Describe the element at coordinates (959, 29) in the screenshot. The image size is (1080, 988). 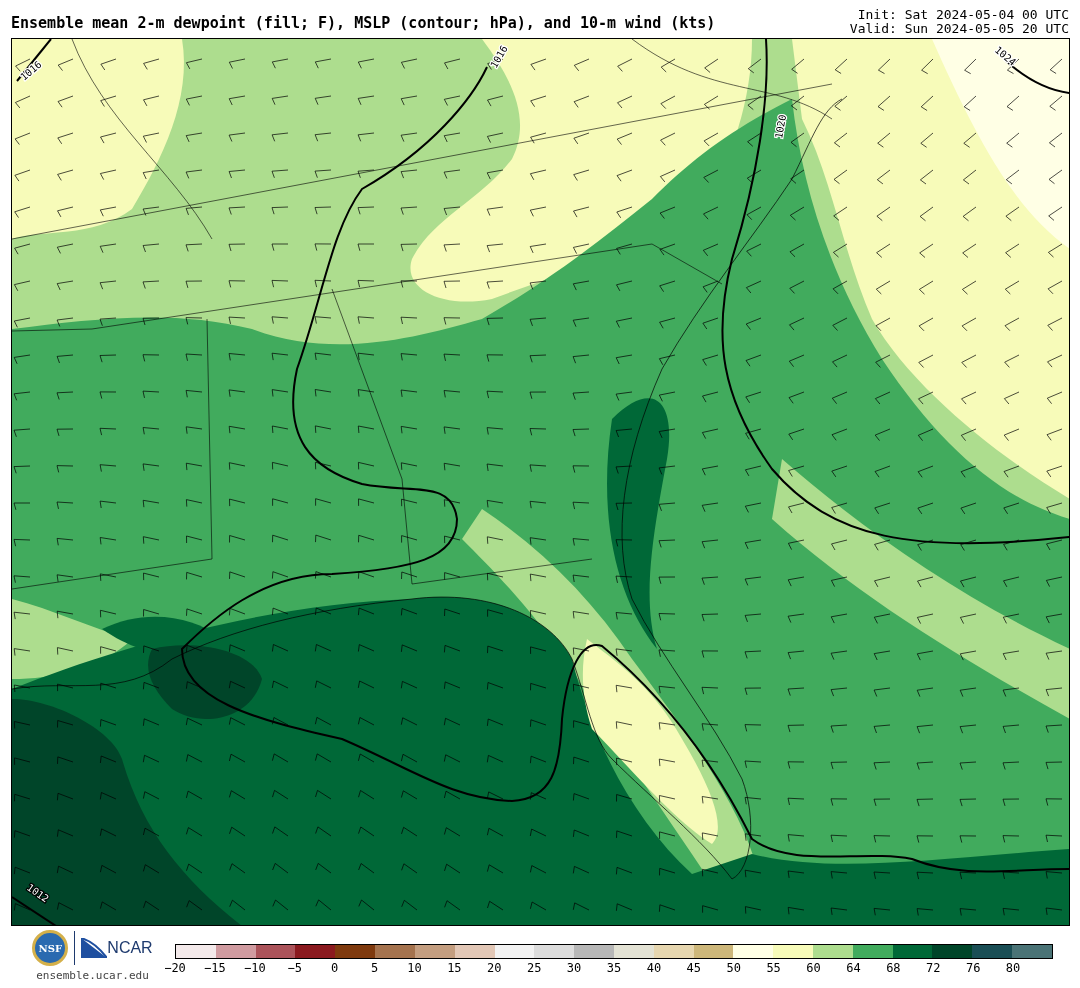
I see `valid-time: Valid: Sun 2024-05-05 20 UTC` at that location.